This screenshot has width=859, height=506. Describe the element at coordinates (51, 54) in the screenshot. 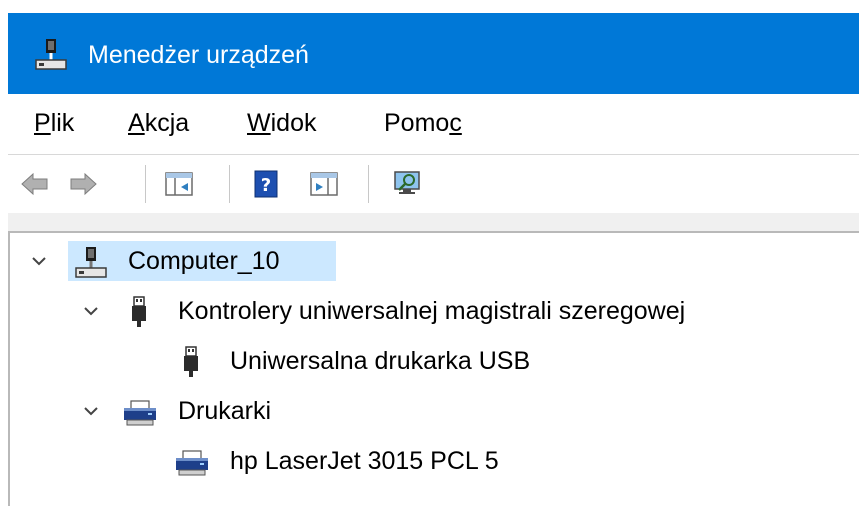

I see `device-manager-icon` at that location.